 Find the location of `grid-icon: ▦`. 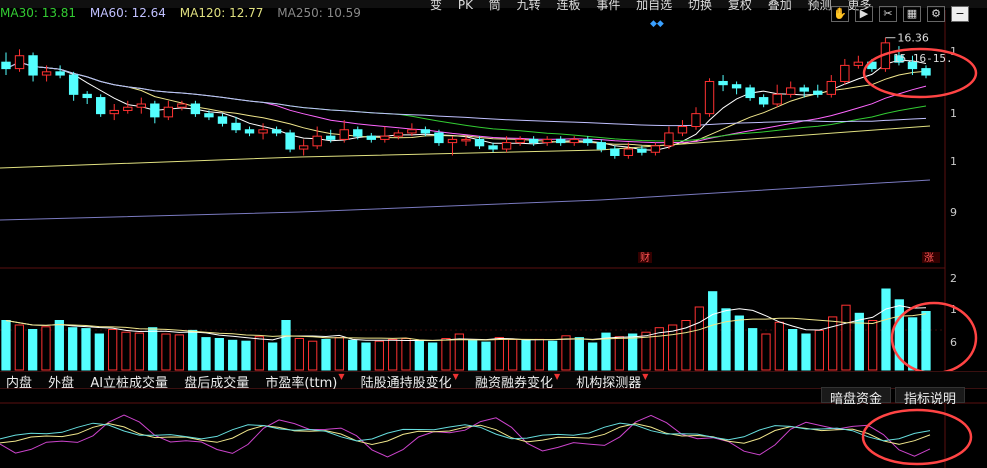

grid-icon: ▦ is located at coordinates (912, 14).